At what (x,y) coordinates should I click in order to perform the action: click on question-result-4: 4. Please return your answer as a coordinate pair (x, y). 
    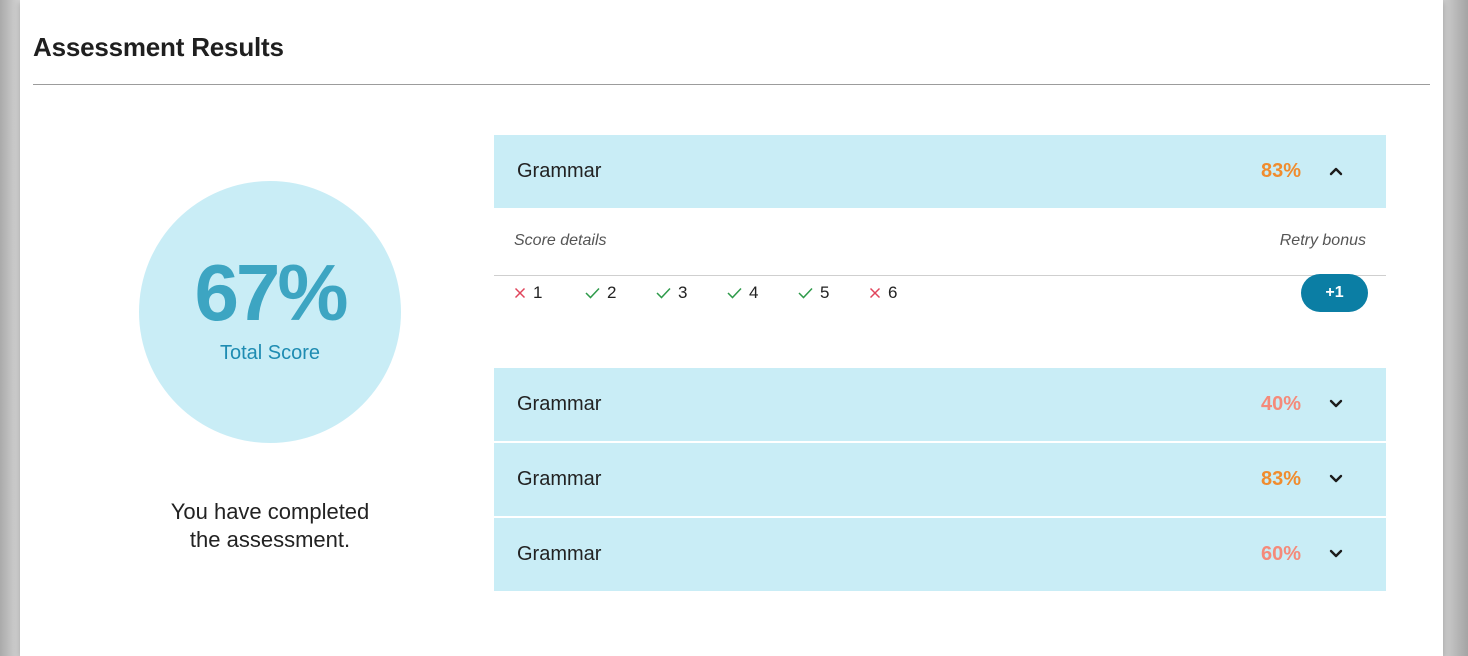
    Looking at the image, I should click on (762, 293).